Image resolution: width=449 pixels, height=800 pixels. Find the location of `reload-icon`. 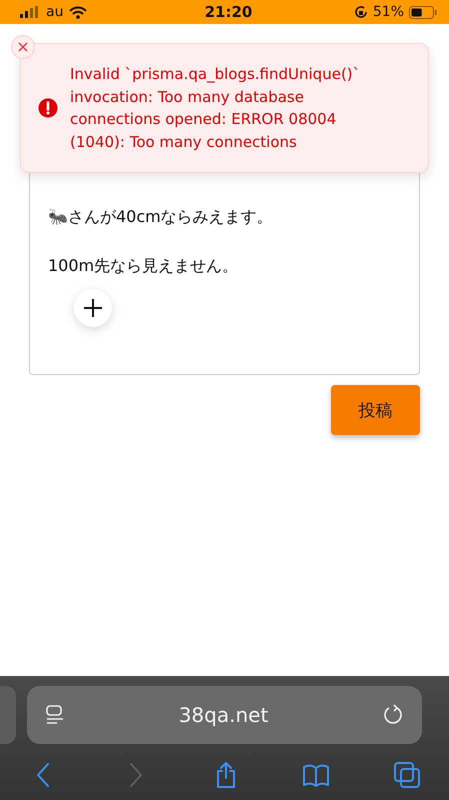

reload-icon is located at coordinates (393, 715).